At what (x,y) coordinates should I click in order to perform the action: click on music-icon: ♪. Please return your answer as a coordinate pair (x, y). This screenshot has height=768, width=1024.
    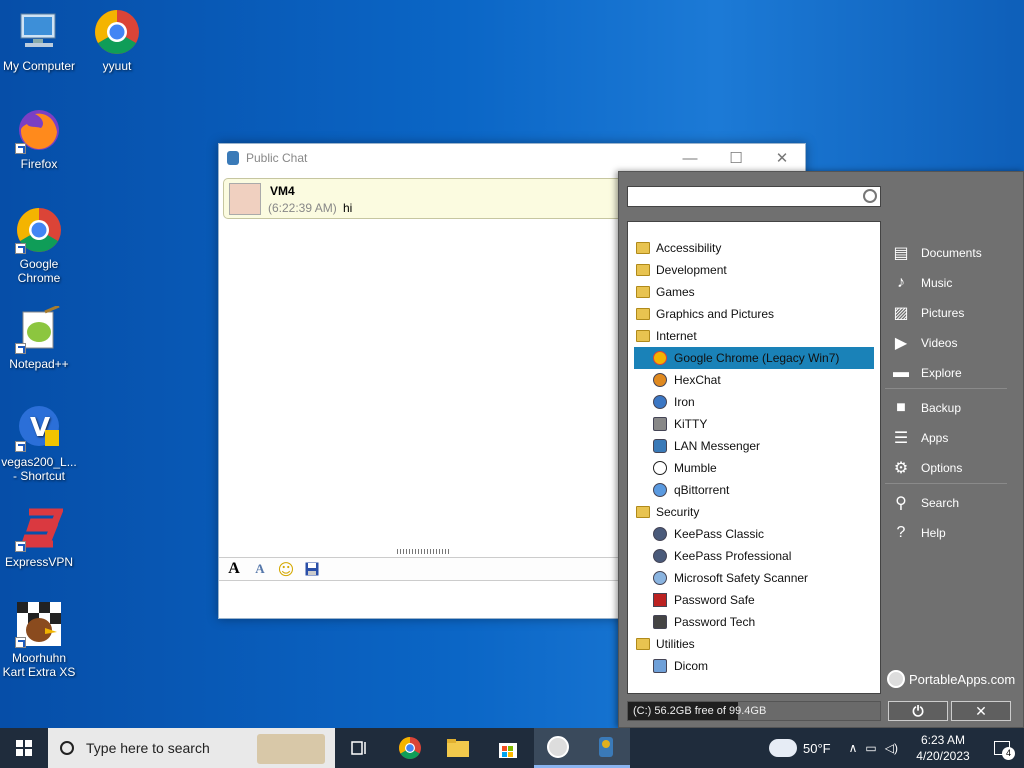
    Looking at the image, I should click on (901, 282).